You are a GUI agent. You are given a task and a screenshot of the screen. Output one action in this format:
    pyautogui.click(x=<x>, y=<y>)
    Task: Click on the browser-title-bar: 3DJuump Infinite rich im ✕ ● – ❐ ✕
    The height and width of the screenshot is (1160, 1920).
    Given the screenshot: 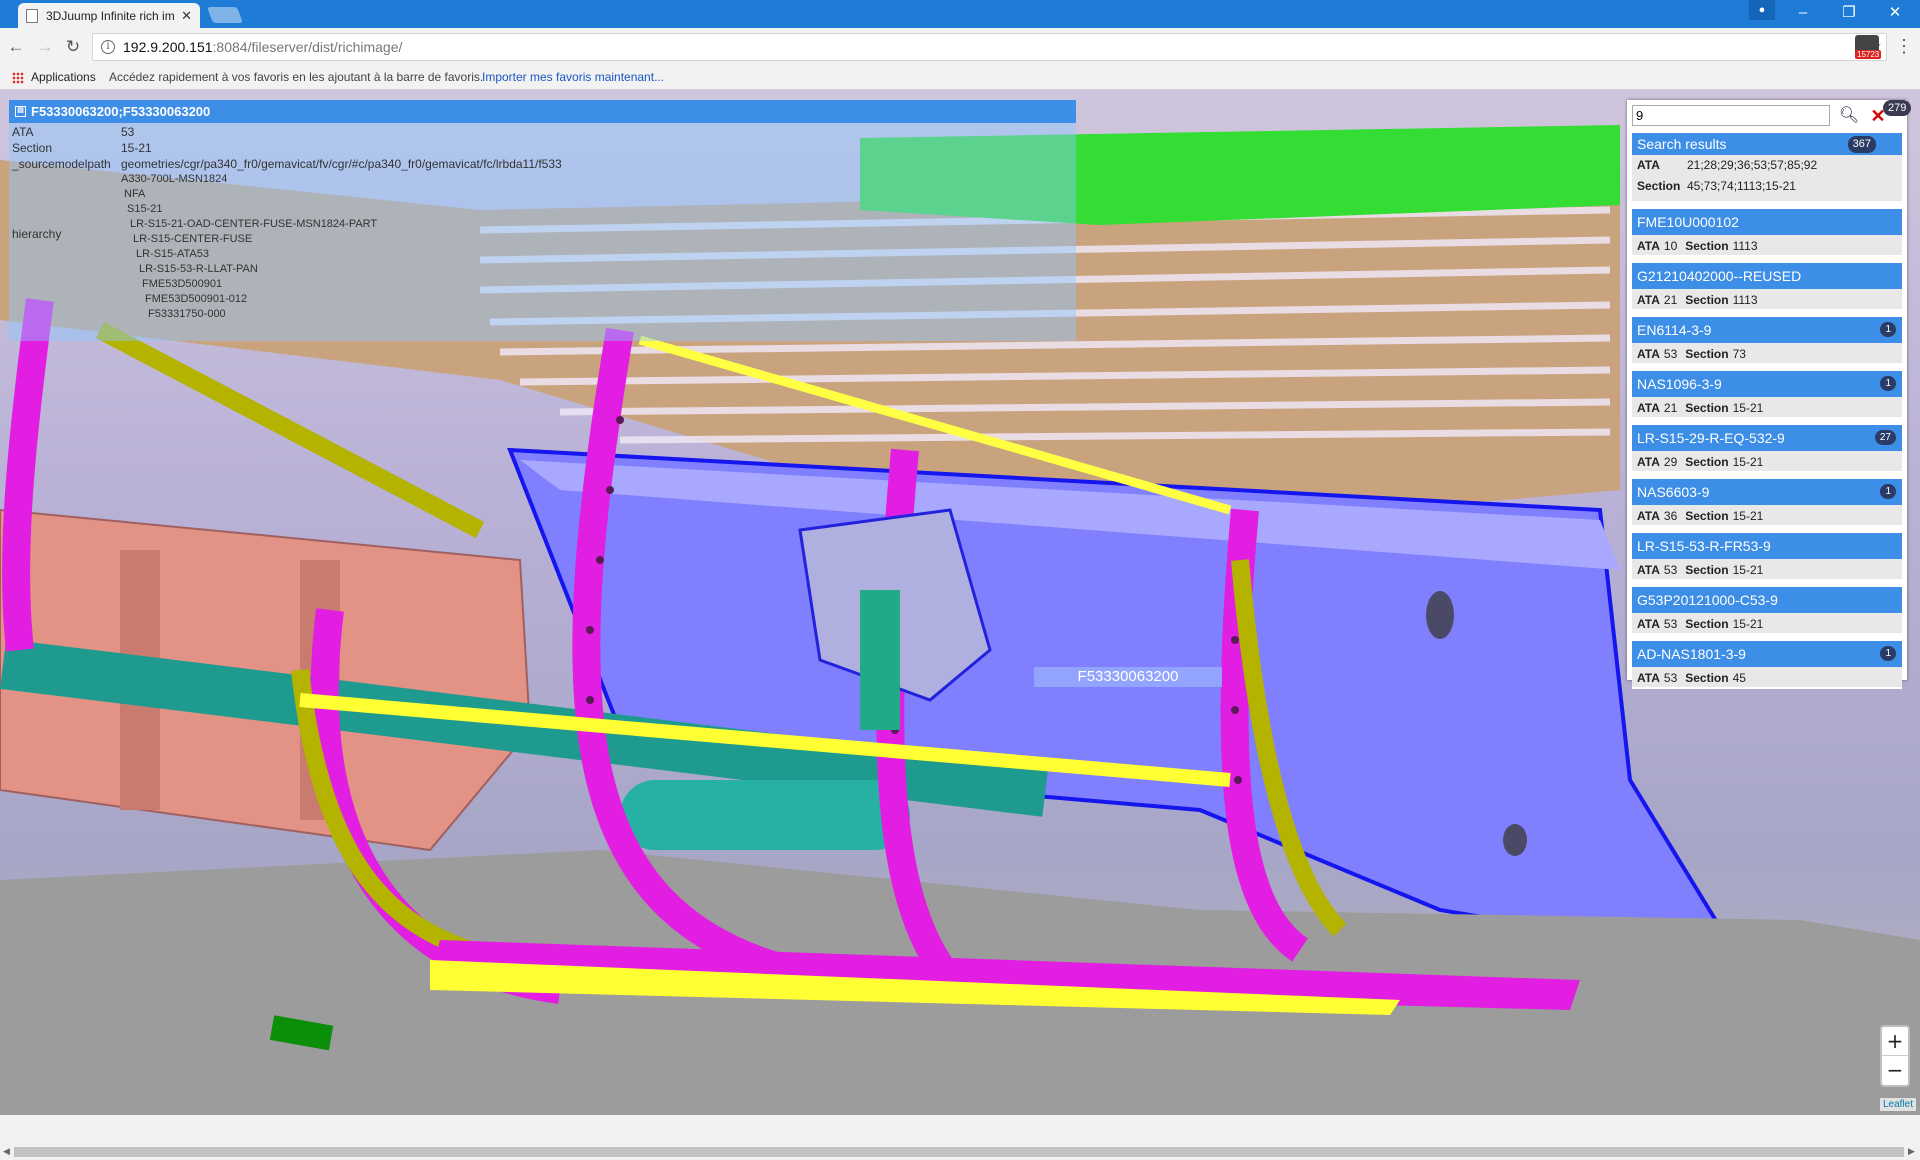 What is the action you would take?
    pyautogui.click(x=960, y=14)
    